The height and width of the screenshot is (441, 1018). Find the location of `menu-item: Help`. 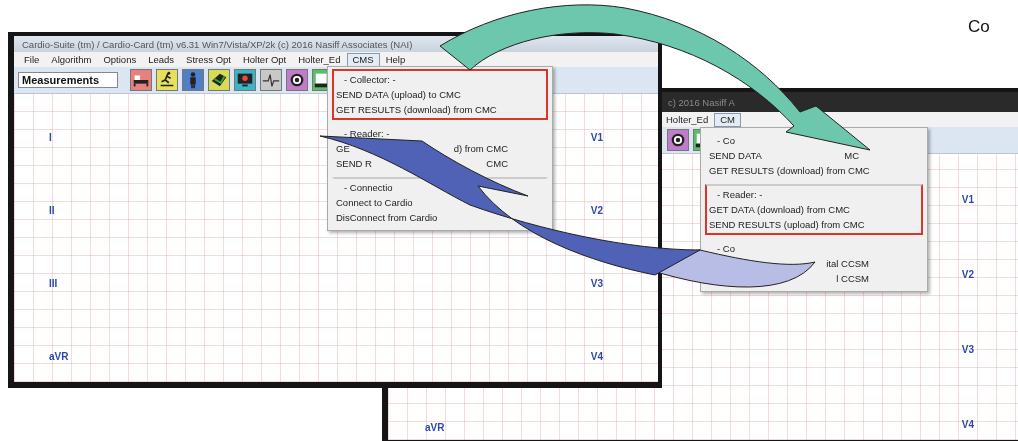

menu-item: Help is located at coordinates (395, 59).